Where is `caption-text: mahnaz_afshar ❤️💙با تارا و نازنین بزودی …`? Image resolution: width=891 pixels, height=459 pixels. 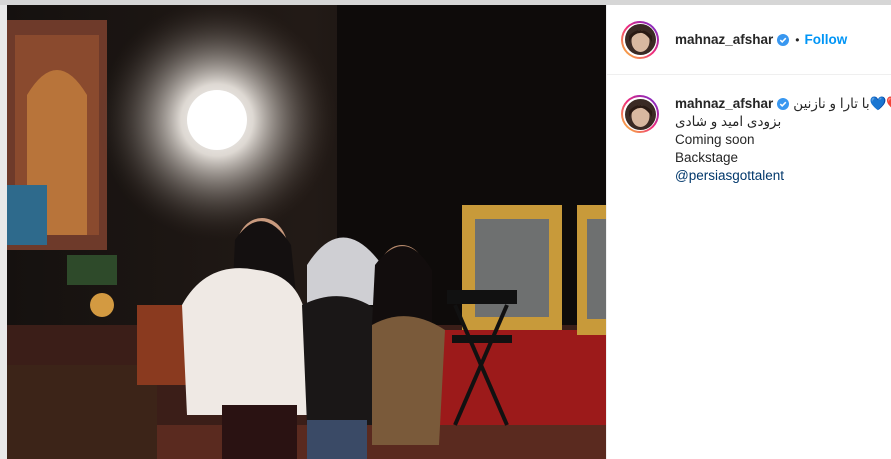
caption-text: mahnaz_afshar ❤️💙با تارا و نازنین بزودی … is located at coordinates (783, 140).